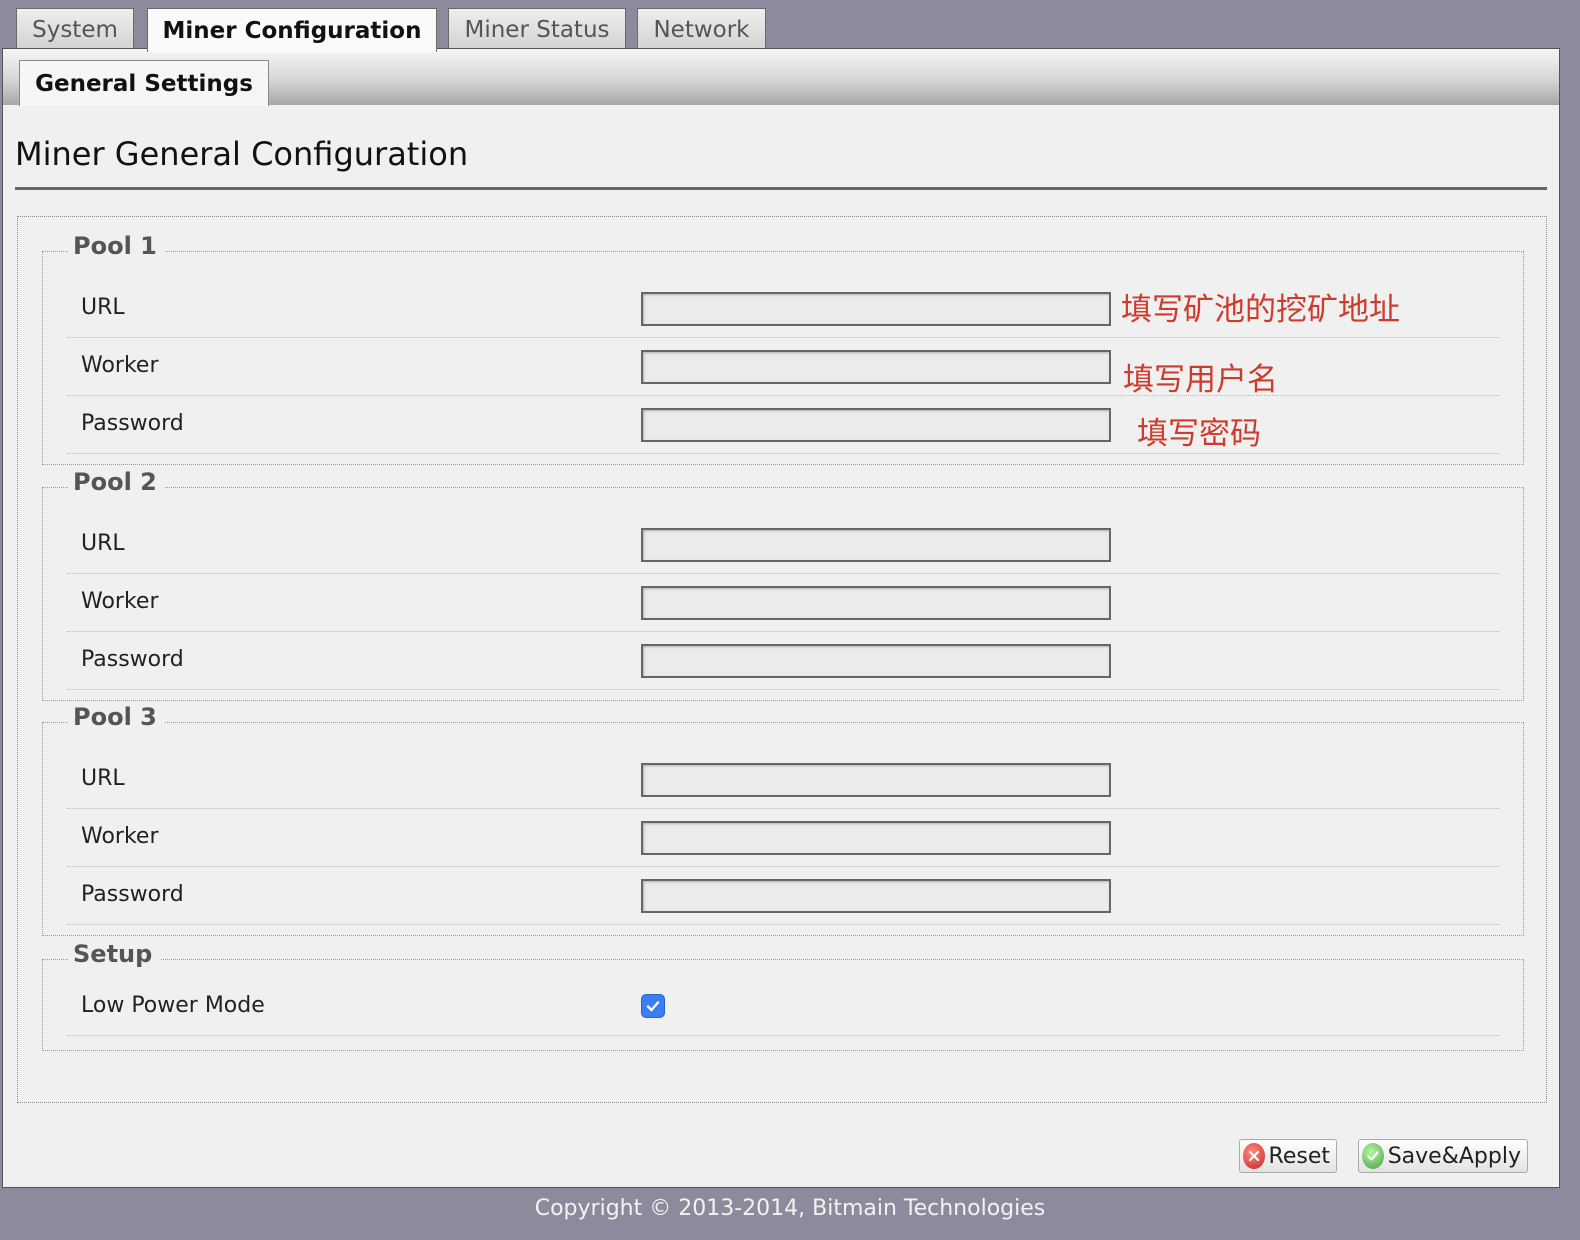  What do you see at coordinates (783, 1007) in the screenshot?
I see `low-power-row: Low Power Mode` at bounding box center [783, 1007].